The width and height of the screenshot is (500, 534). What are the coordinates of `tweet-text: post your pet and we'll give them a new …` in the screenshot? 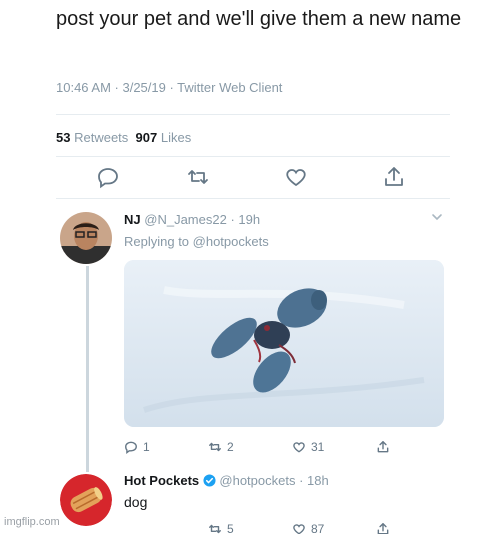 It's located at (259, 19).